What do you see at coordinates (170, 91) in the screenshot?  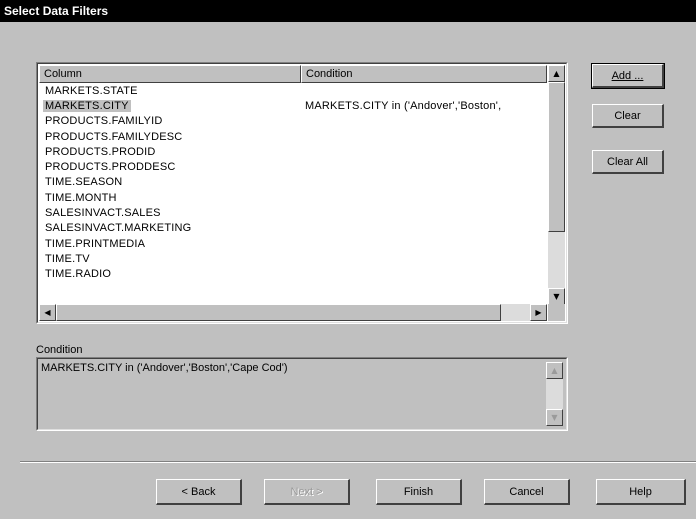 I see `row-column-cell: MARKETS.STATE` at bounding box center [170, 91].